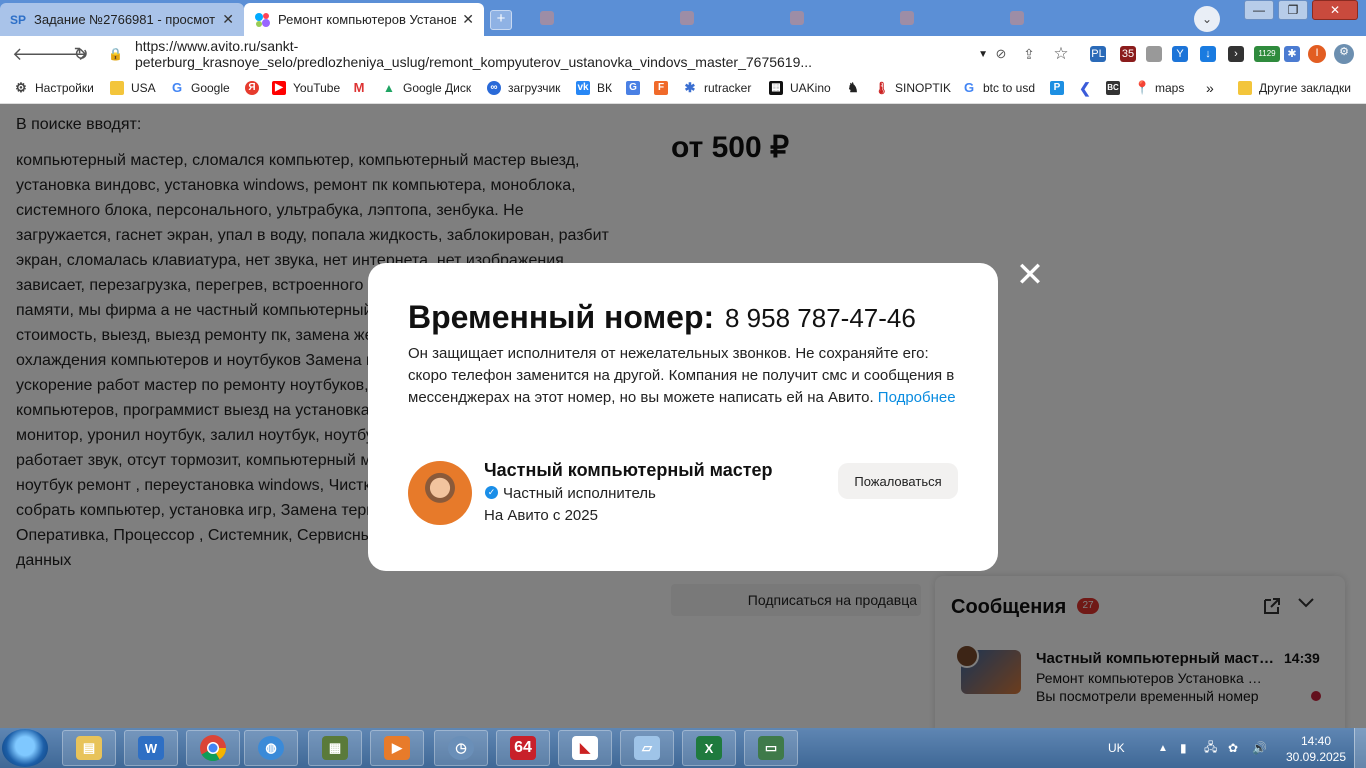 Image resolution: width=1366 pixels, height=768 pixels. What do you see at coordinates (1116, 748) in the screenshot?
I see `language-indicator: UK` at bounding box center [1116, 748].